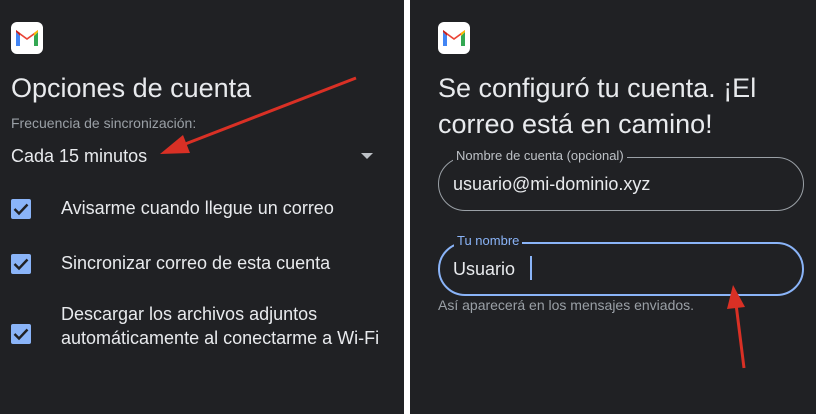 The image size is (816, 414). What do you see at coordinates (79, 156) in the screenshot?
I see `sync-frequency-value: Cada 15 minutos` at bounding box center [79, 156].